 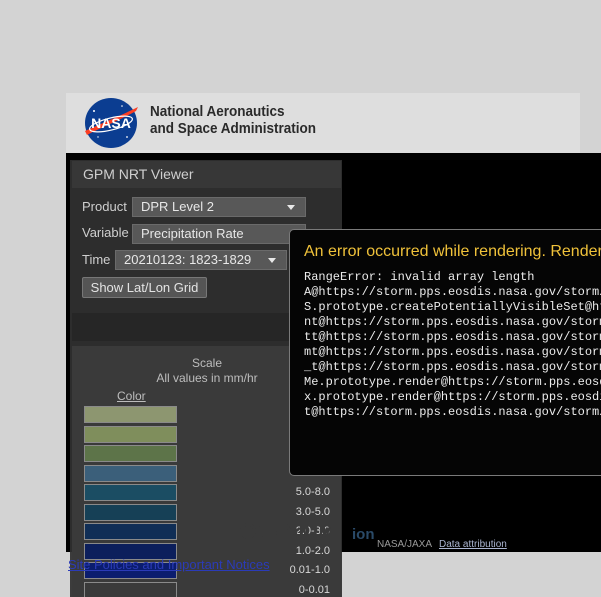 What do you see at coordinates (219, 207) in the screenshot?
I see `product-select: DPR Level 2` at bounding box center [219, 207].